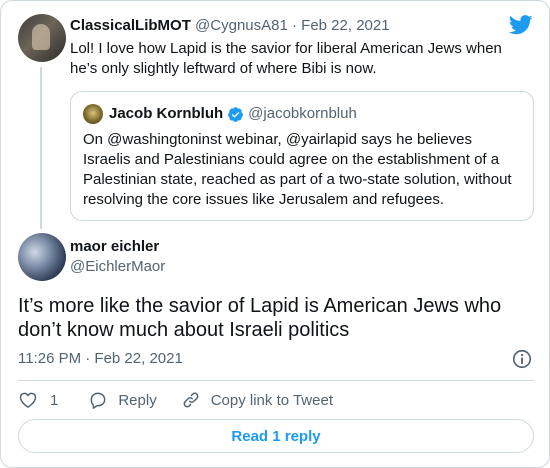 The width and height of the screenshot is (550, 468). I want to click on parent-author-handle: @CygnusA81, so click(241, 25).